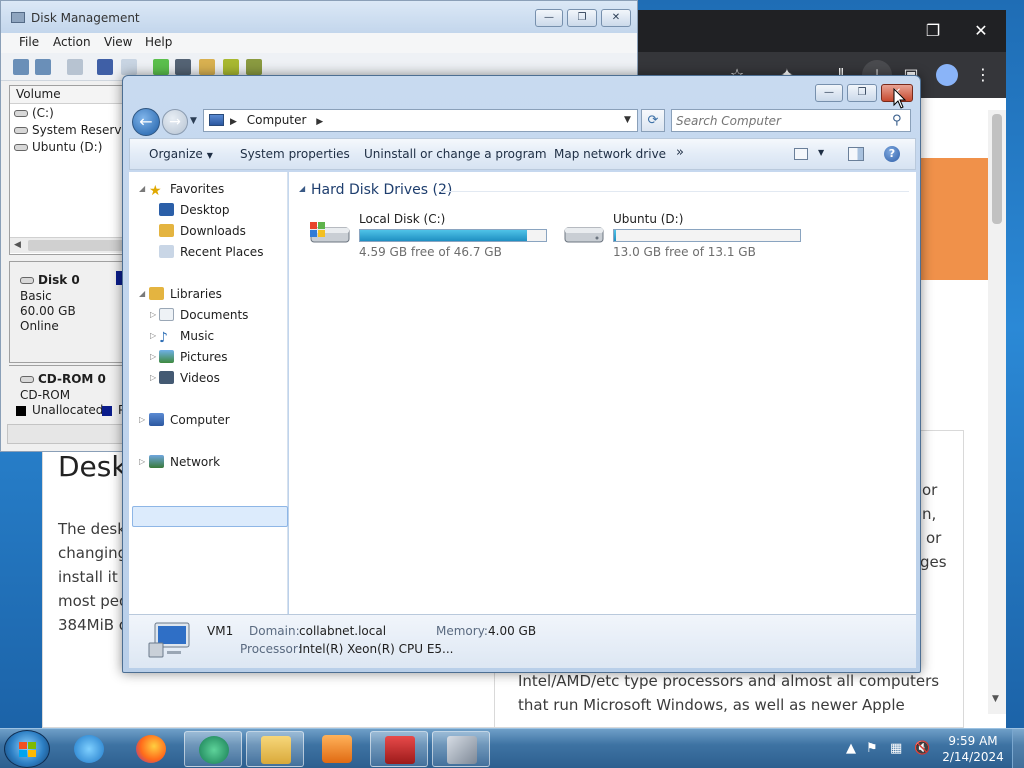 The image size is (1024, 768). What do you see at coordinates (381, 190) in the screenshot?
I see `group-header-hard-disk-drives: Hard Disk Drives (2)` at bounding box center [381, 190].